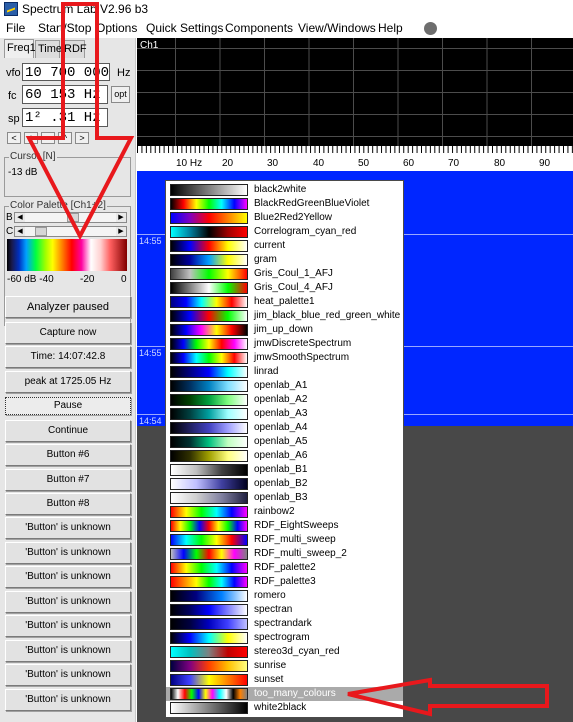 This screenshot has width=573, height=722. I want to click on palette-option: sunrise, so click(284, 666).